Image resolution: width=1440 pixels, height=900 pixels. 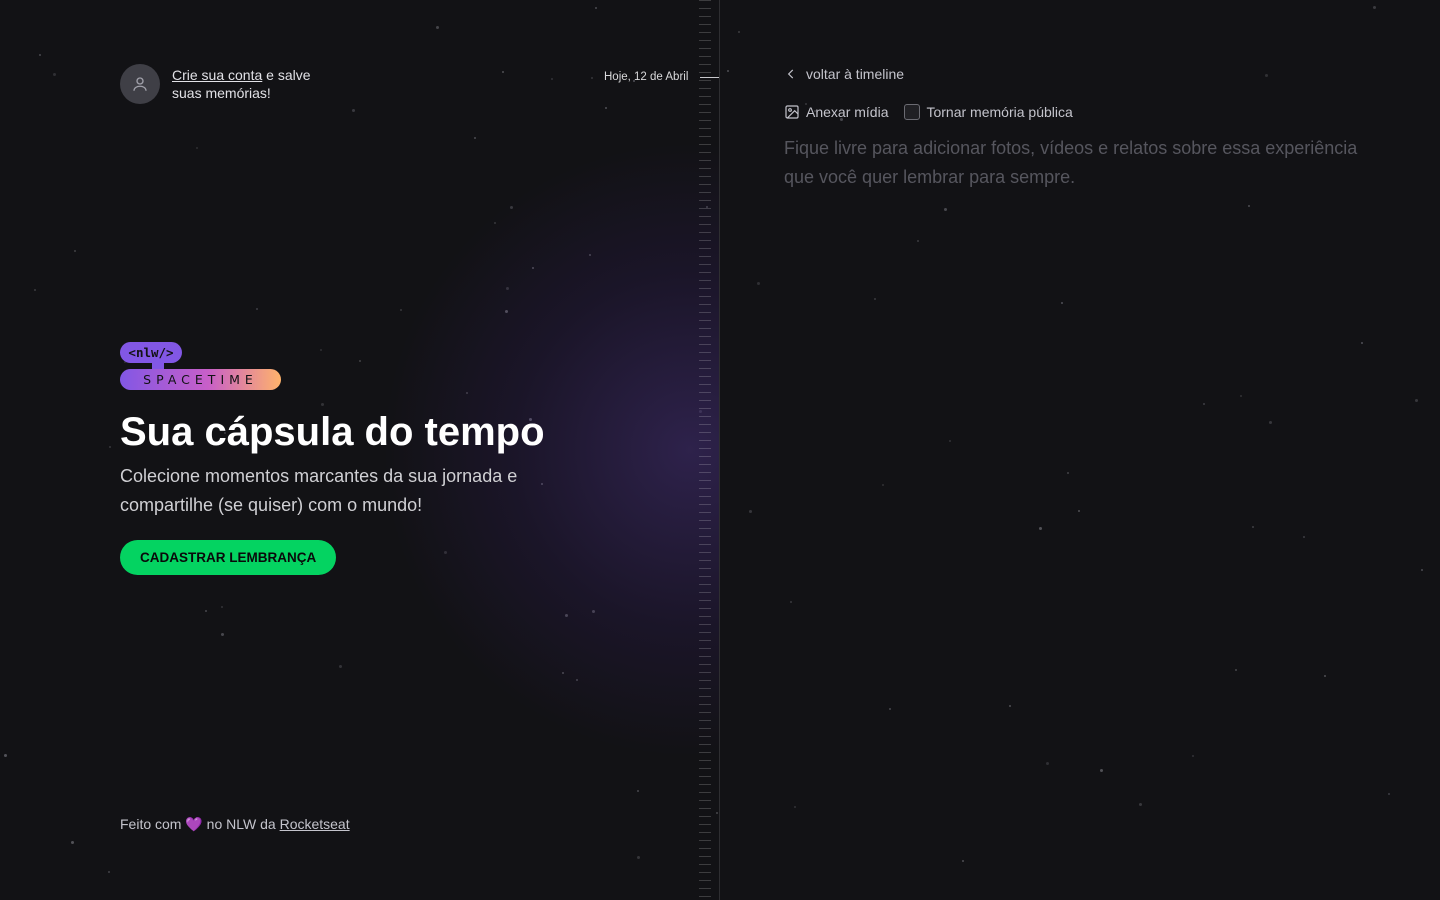 What do you see at coordinates (912, 112) in the screenshot?
I see `checkbox-icon` at bounding box center [912, 112].